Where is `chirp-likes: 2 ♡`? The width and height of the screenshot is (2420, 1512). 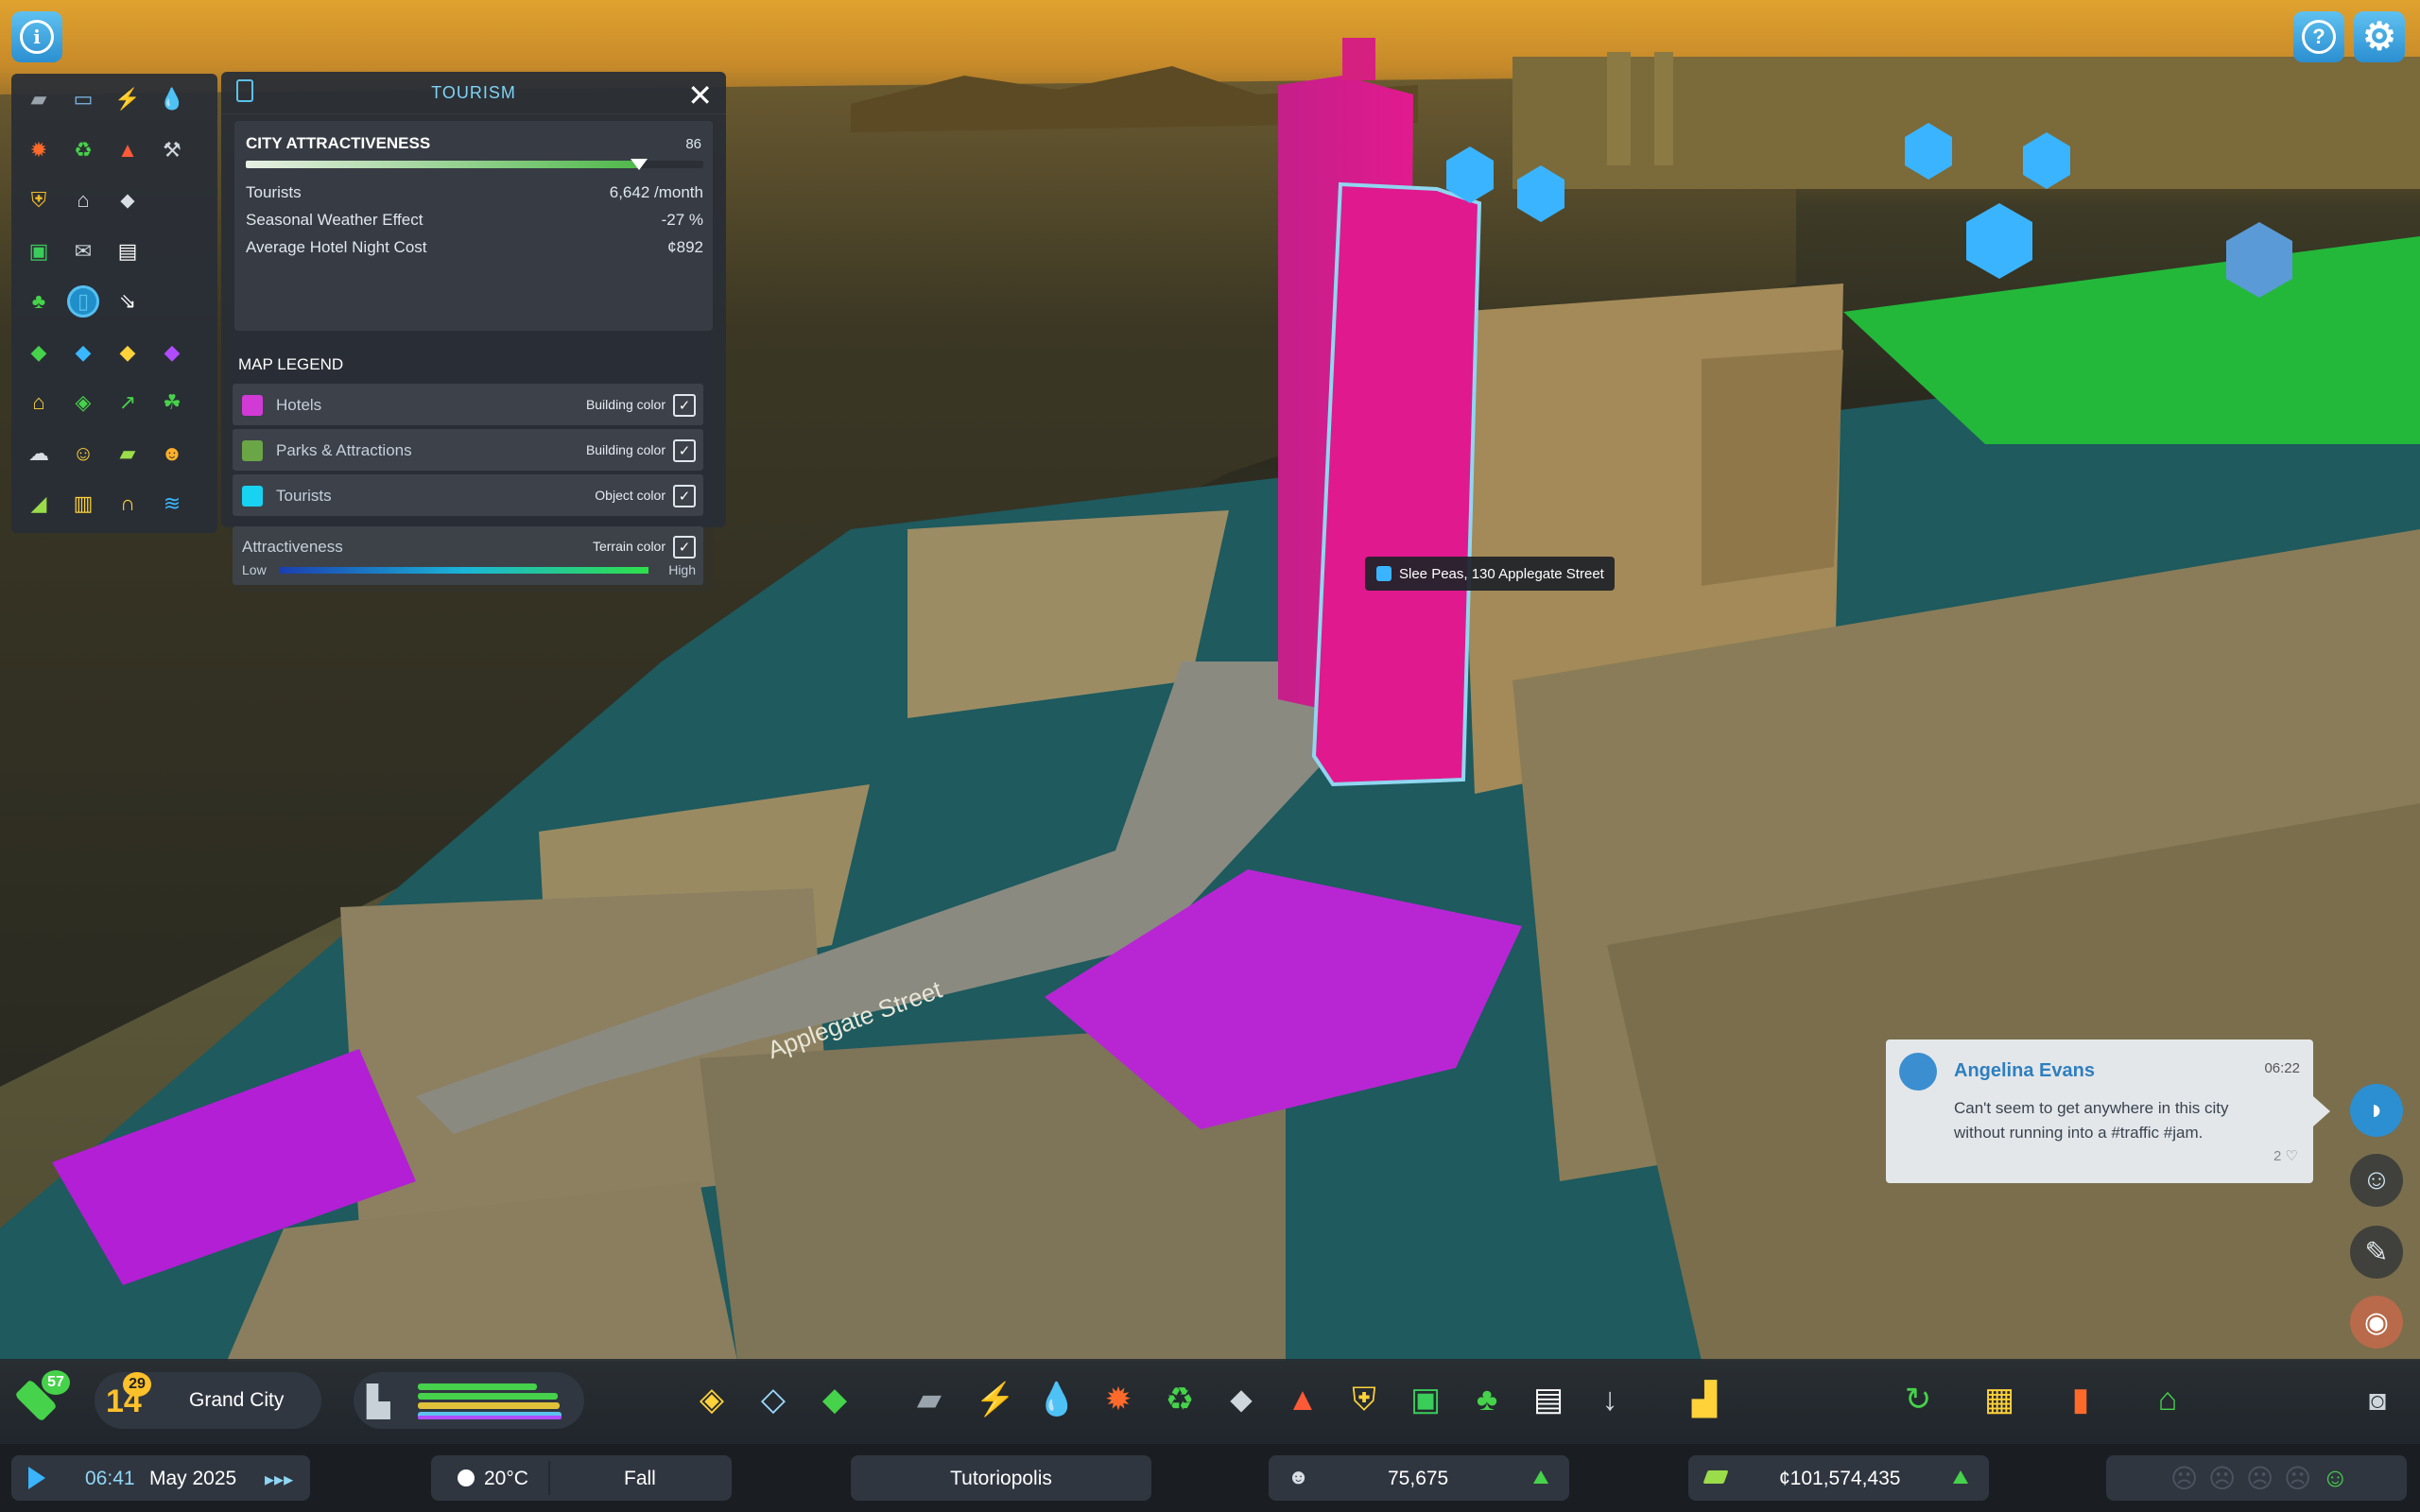 chirp-likes: 2 ♡ is located at coordinates (2285, 1155).